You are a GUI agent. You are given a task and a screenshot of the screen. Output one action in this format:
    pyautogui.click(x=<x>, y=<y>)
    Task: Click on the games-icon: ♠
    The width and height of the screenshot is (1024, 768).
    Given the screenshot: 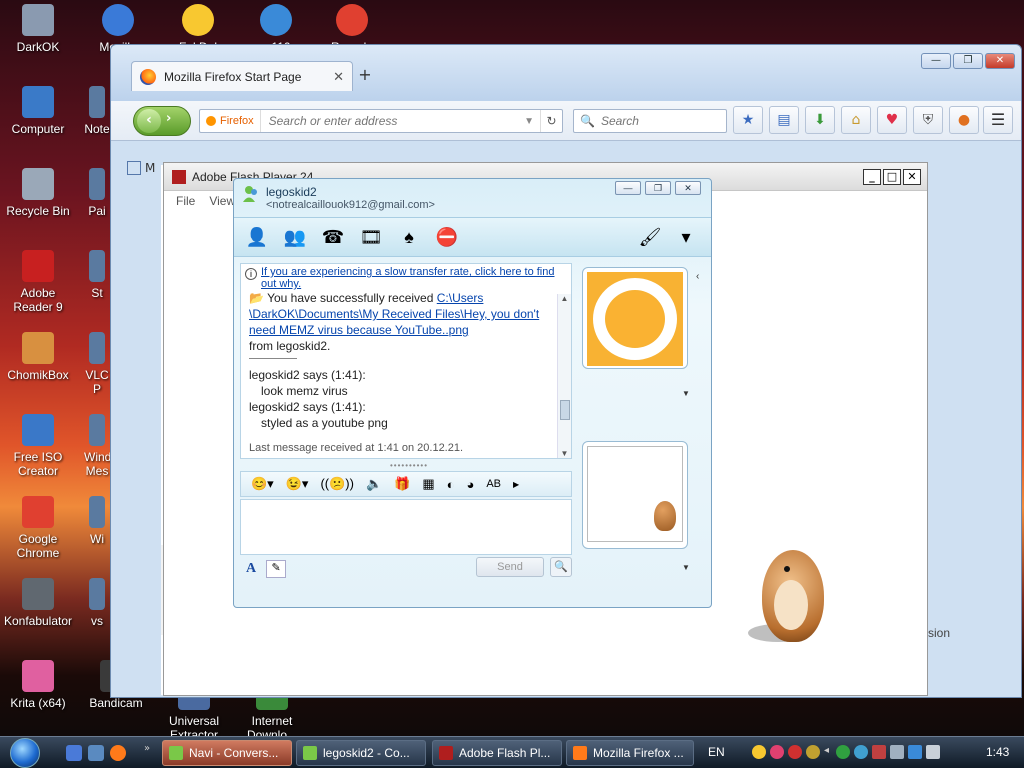 What is the action you would take?
    pyautogui.click(x=409, y=237)
    